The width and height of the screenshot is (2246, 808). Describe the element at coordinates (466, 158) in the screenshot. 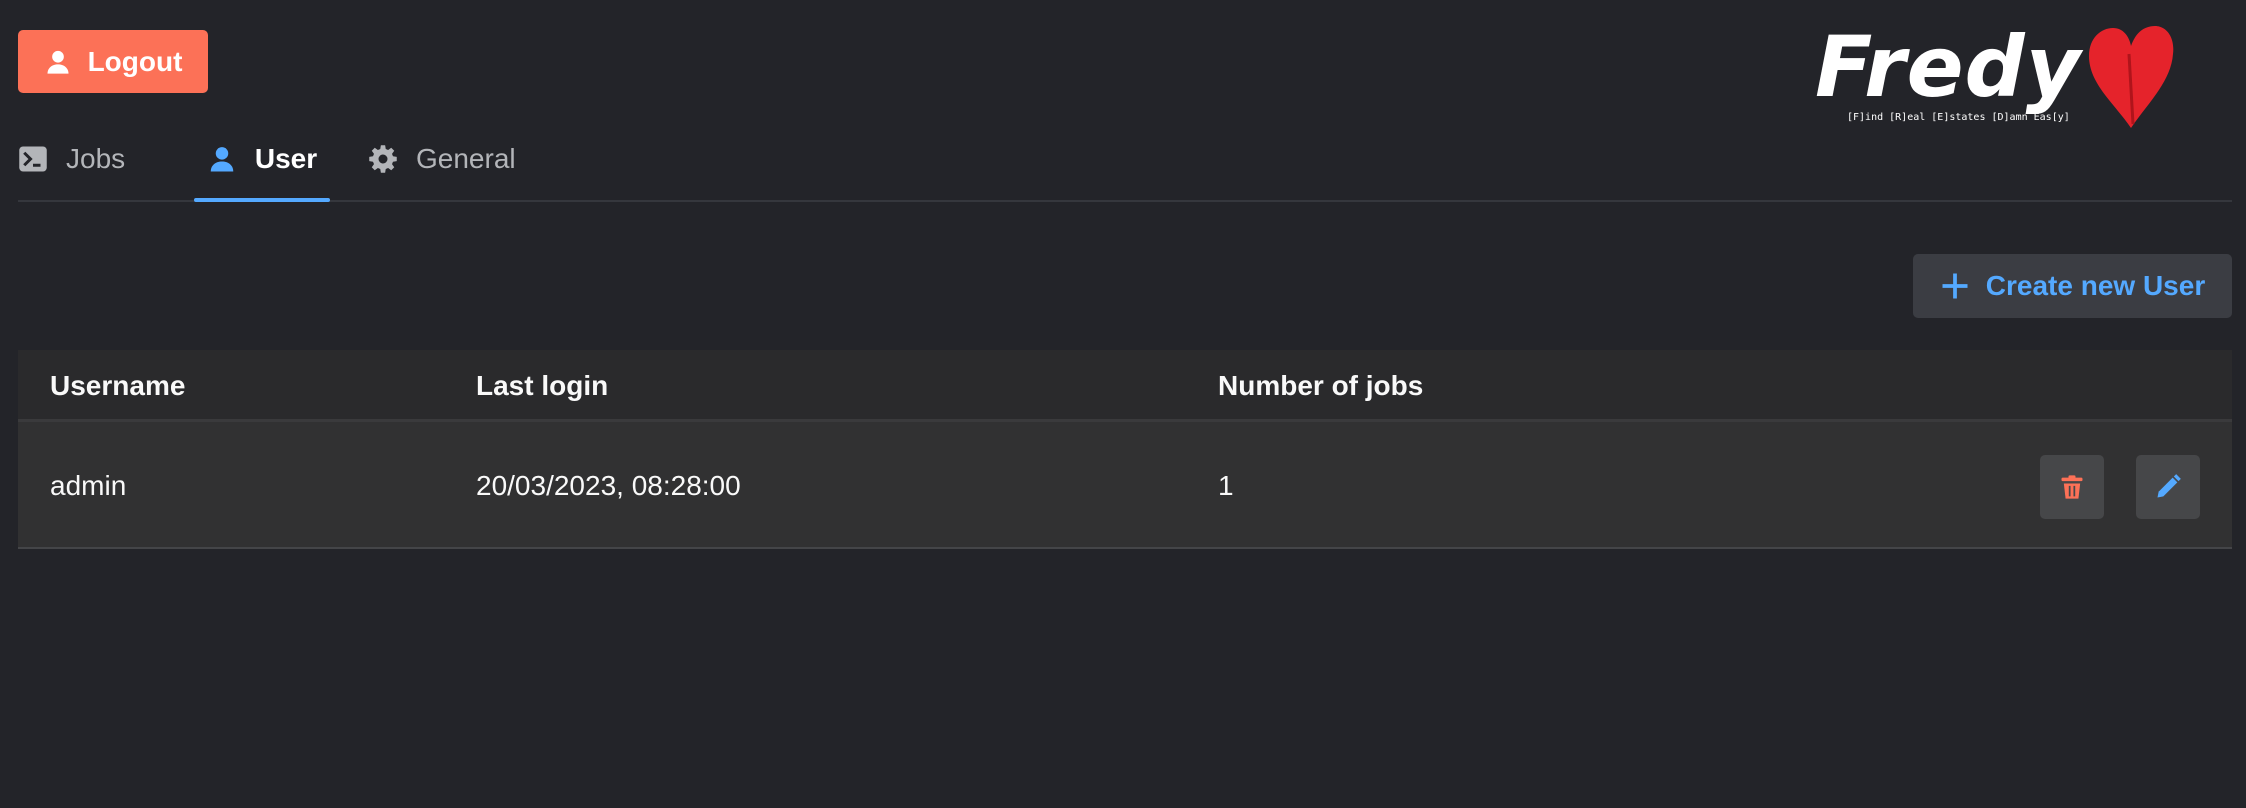

I see `tab-label: General` at that location.